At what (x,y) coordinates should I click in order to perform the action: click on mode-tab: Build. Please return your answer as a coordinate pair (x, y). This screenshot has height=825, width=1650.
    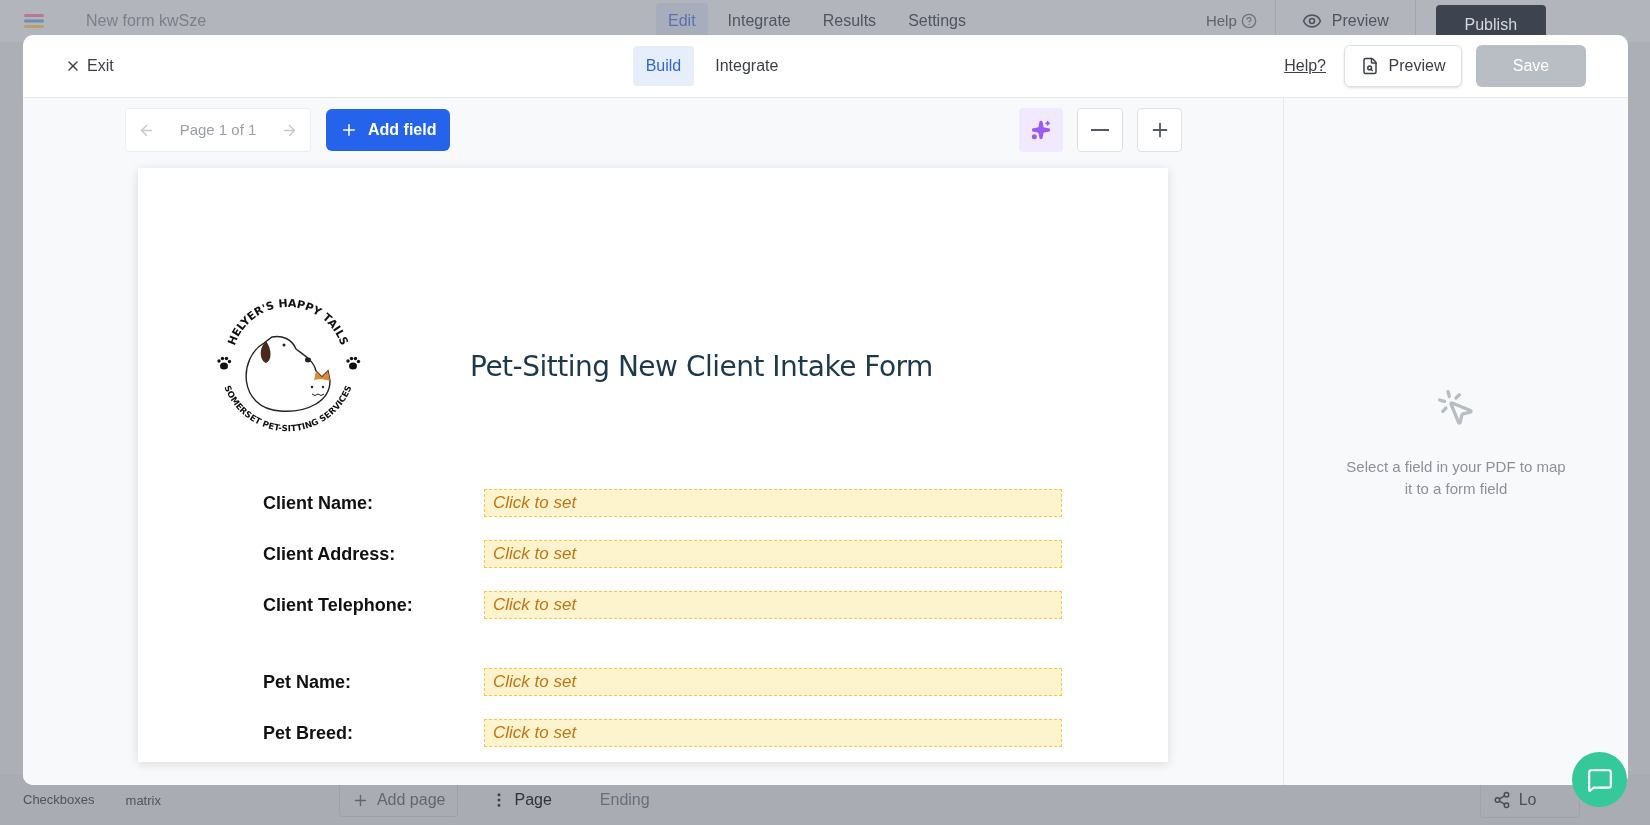
    Looking at the image, I should click on (663, 66).